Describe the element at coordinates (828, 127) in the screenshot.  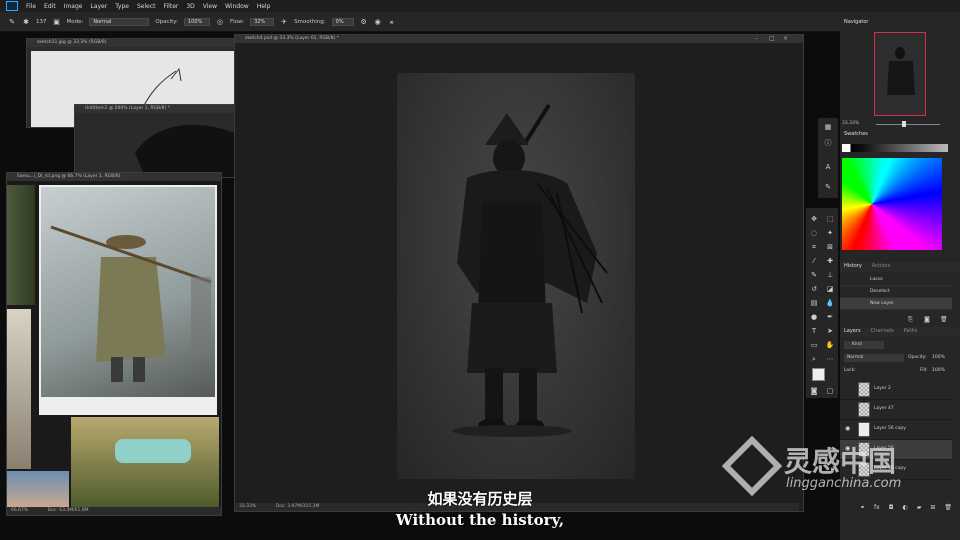
I see `library-icon: ▦` at that location.